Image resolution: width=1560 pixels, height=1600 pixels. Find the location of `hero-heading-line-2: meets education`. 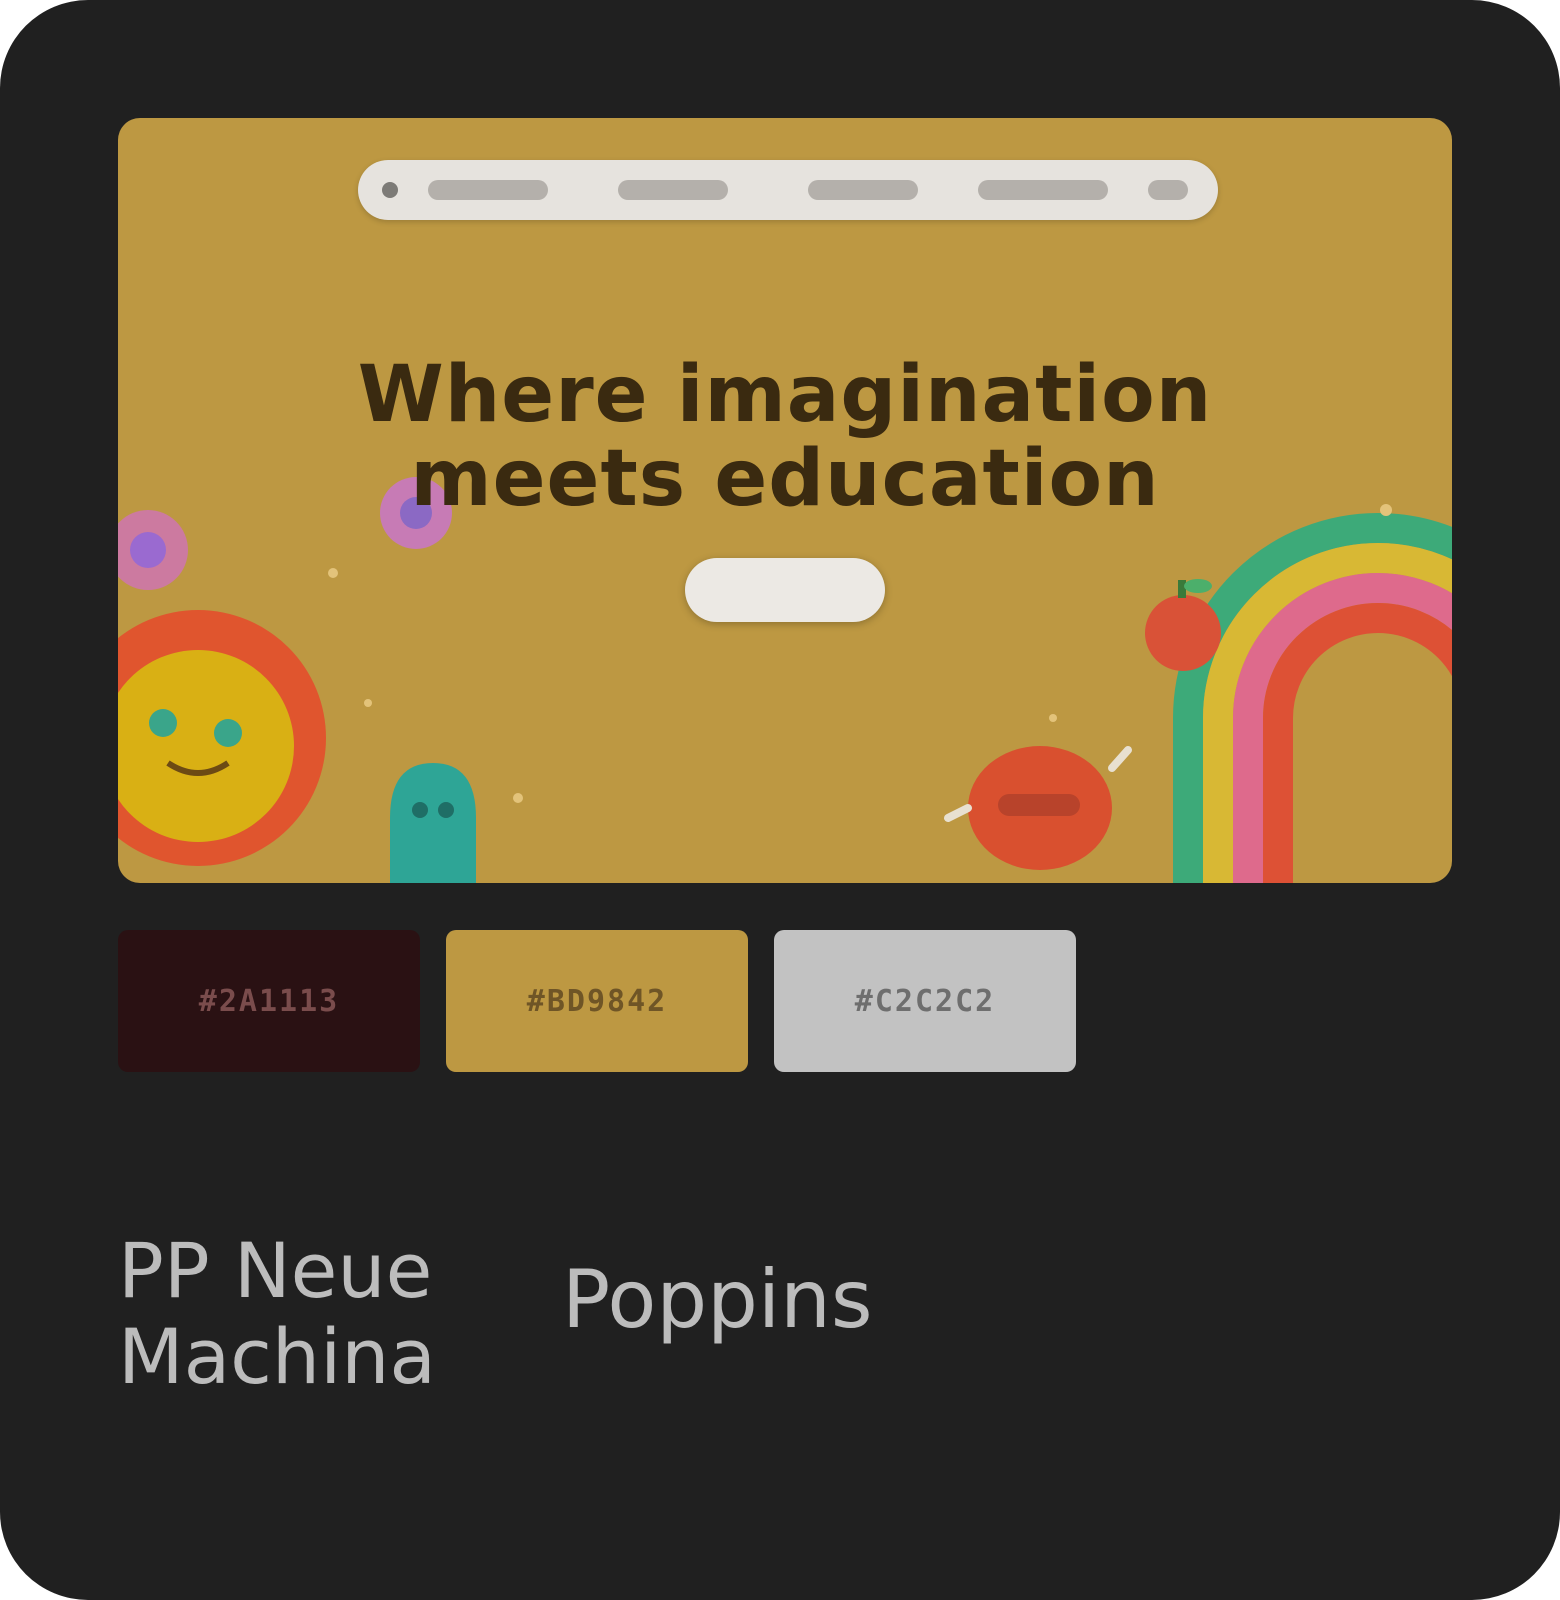

hero-heading-line-2: meets education is located at coordinates (785, 479).